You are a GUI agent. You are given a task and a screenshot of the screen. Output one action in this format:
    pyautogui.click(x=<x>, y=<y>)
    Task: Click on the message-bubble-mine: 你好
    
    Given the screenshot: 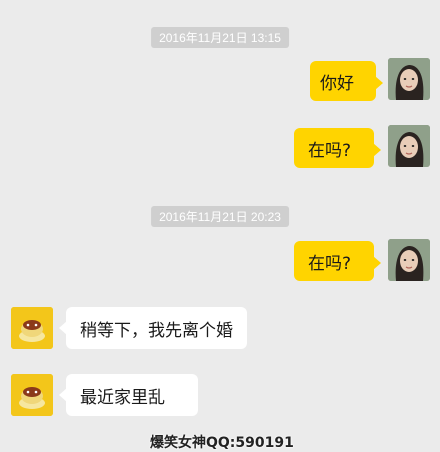 What is the action you would take?
    pyautogui.click(x=346, y=81)
    